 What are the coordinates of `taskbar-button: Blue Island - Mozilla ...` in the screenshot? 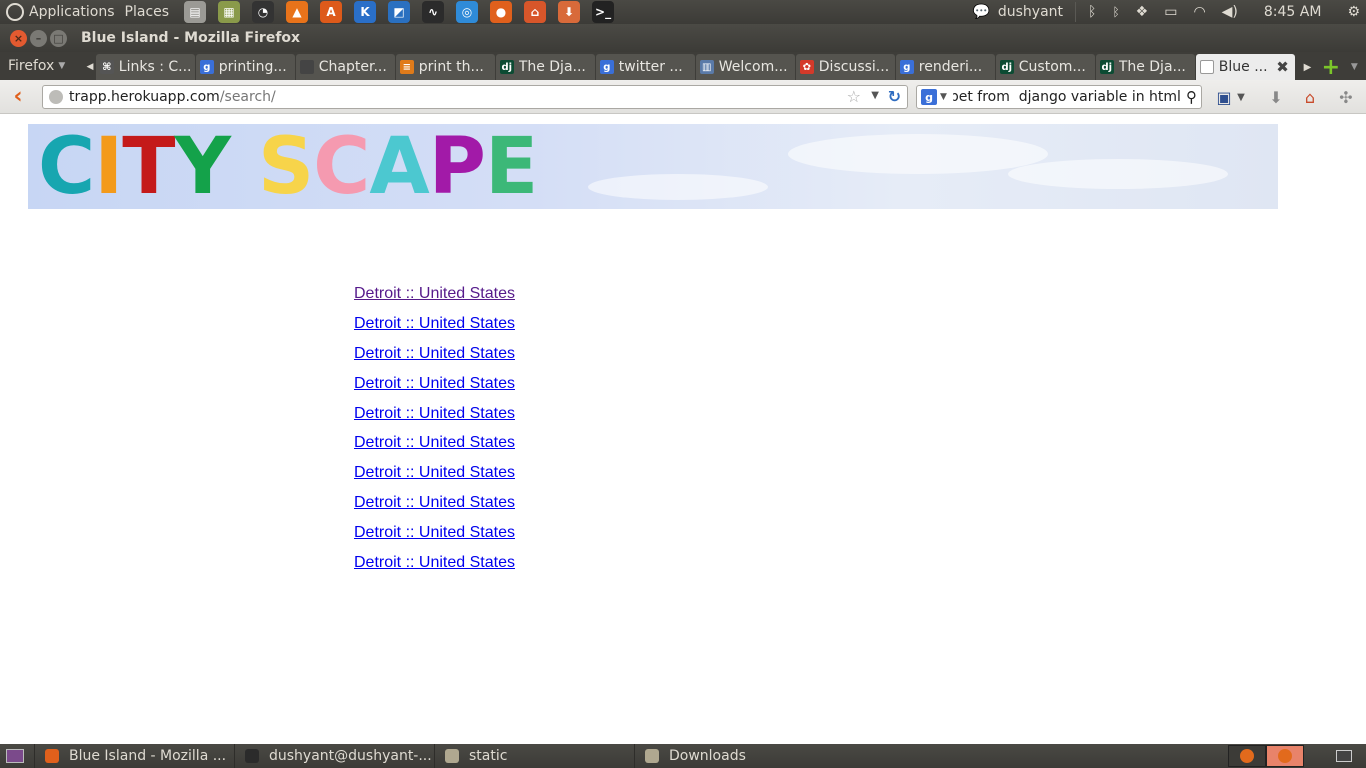 It's located at (134, 756).